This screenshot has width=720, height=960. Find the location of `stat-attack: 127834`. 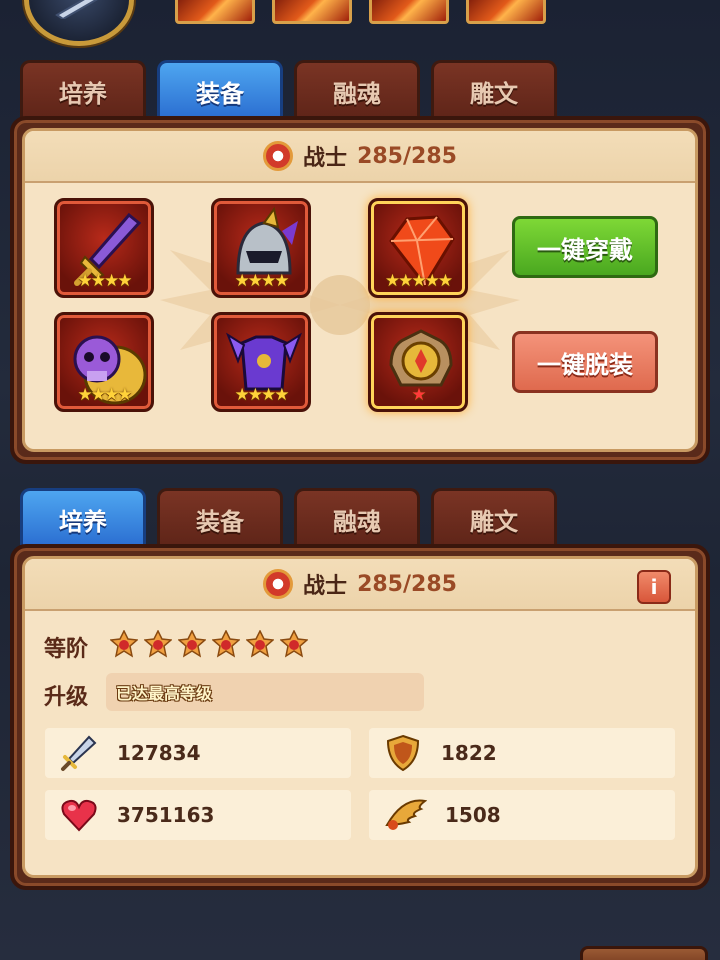

stat-attack: 127834 is located at coordinates (198, 753).